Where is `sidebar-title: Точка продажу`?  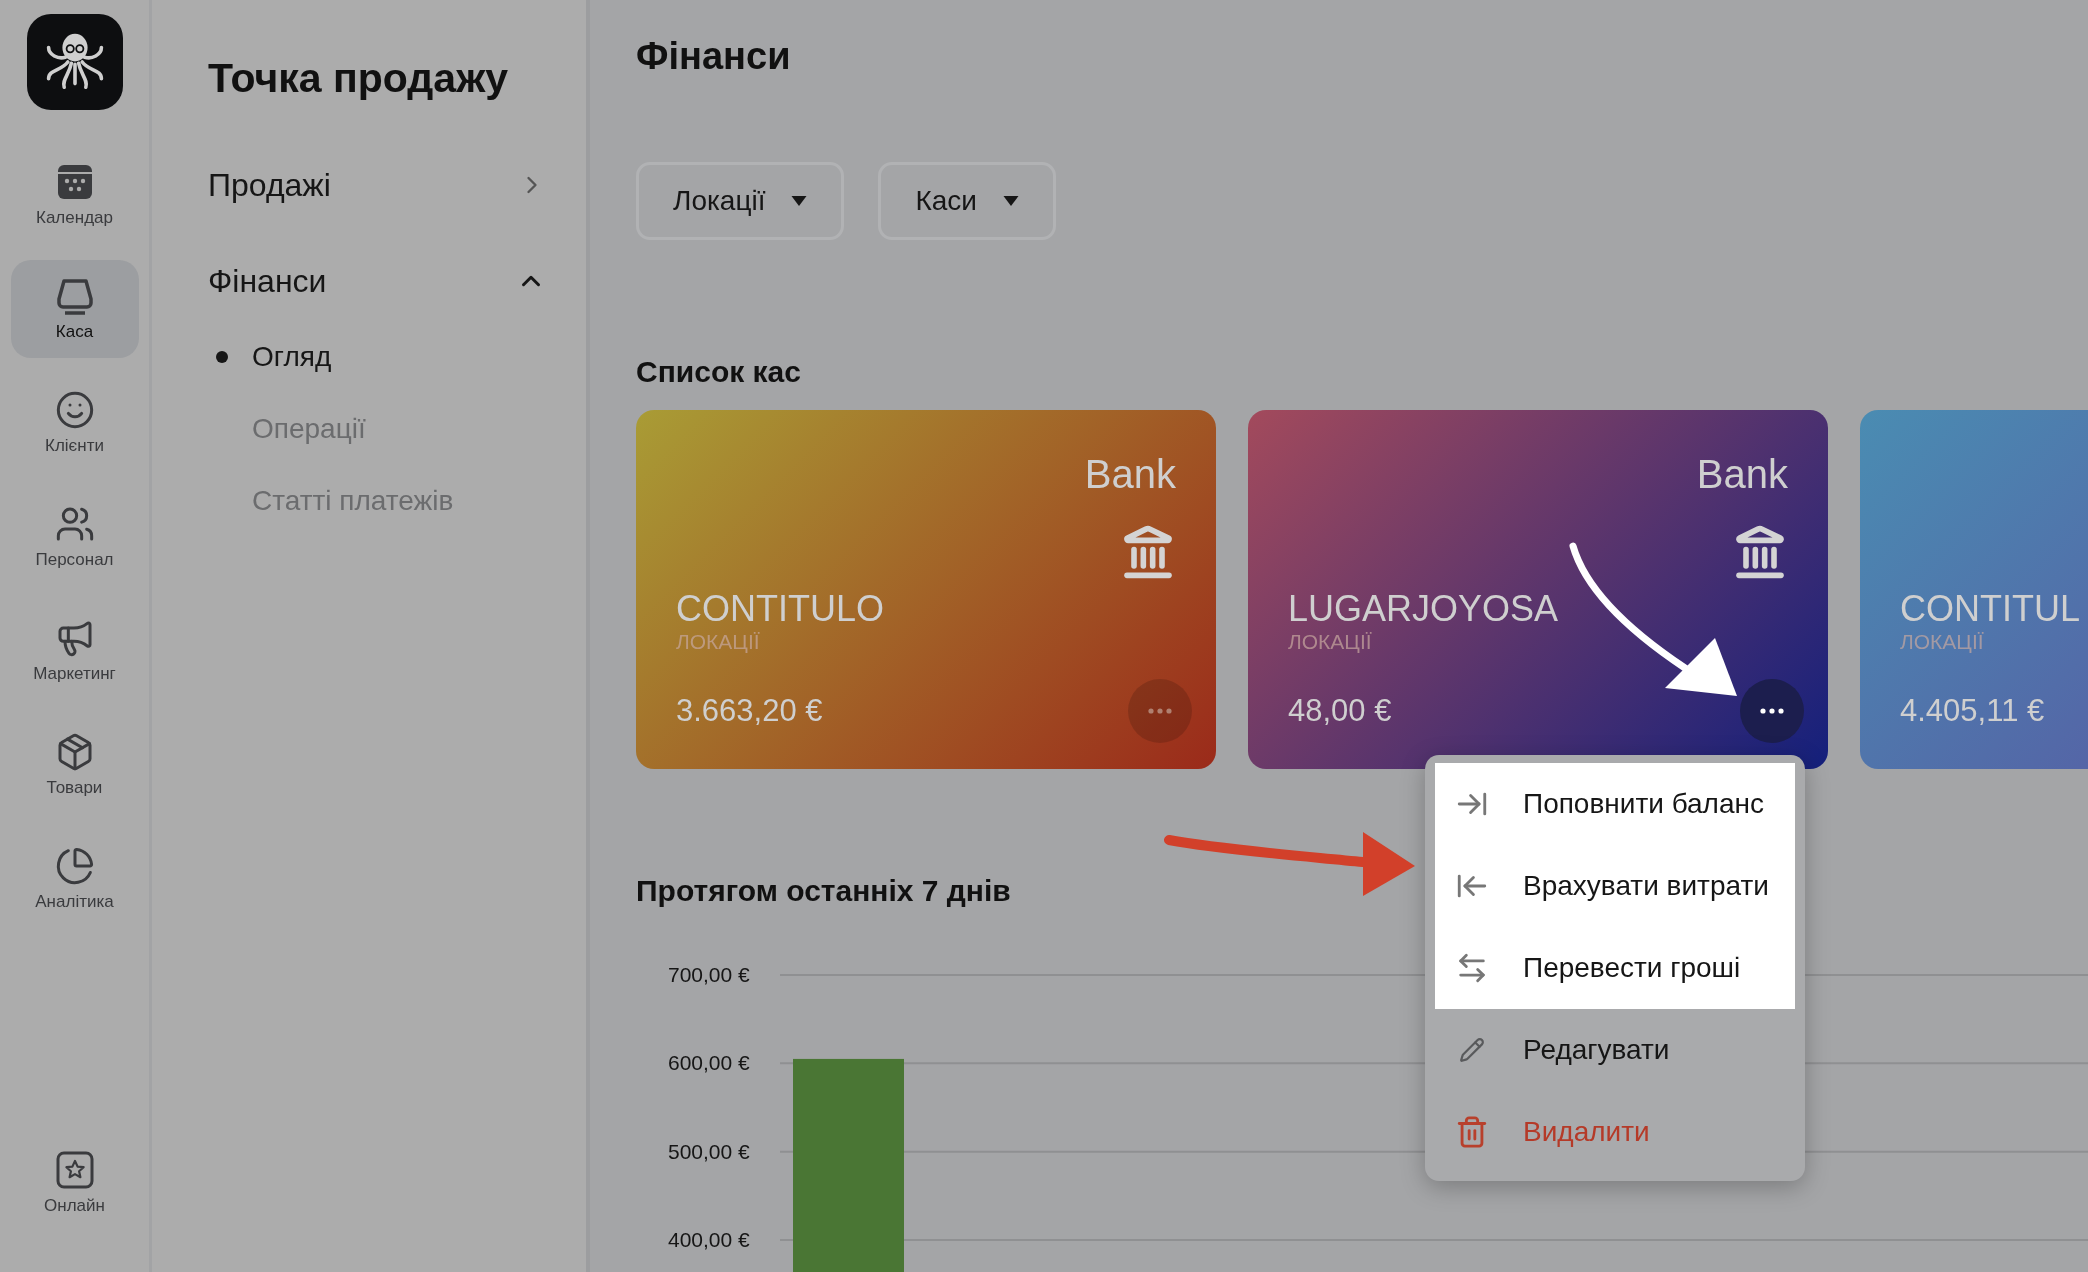
sidebar-title: Точка продажу is located at coordinates (358, 78).